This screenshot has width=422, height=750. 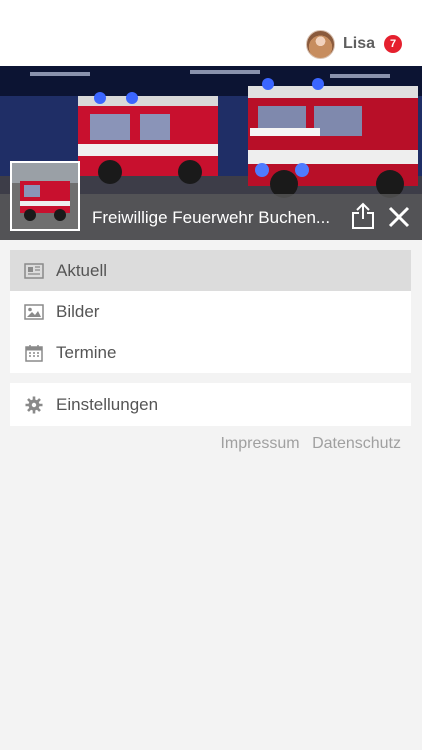 What do you see at coordinates (34, 353) in the screenshot?
I see `calendar-icon` at bounding box center [34, 353].